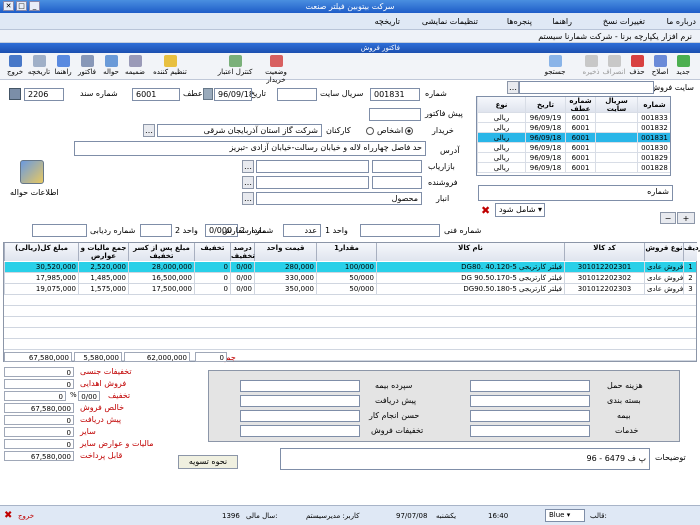 The height and width of the screenshot is (525, 700). Describe the element at coordinates (409, 131) in the screenshot. I see `persons-radio` at that location.